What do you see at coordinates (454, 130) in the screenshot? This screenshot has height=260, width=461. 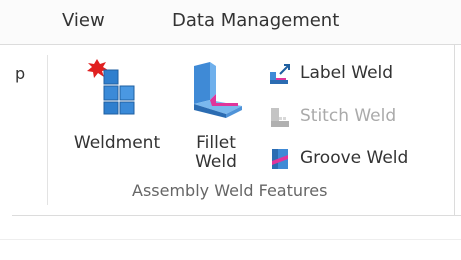 I see `ribbon-right-edge` at bounding box center [454, 130].